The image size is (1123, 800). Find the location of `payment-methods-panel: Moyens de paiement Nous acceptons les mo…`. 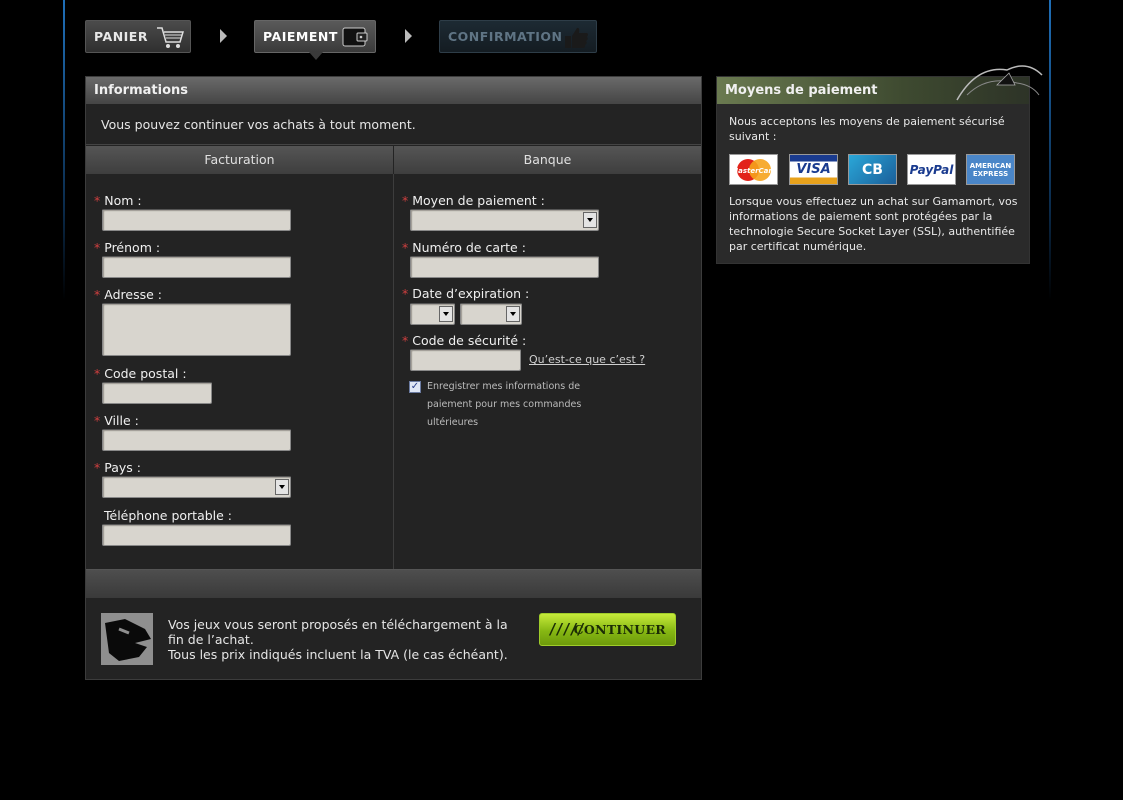

payment-methods-panel: Moyens de paiement Nous acceptons les mo… is located at coordinates (879, 164).